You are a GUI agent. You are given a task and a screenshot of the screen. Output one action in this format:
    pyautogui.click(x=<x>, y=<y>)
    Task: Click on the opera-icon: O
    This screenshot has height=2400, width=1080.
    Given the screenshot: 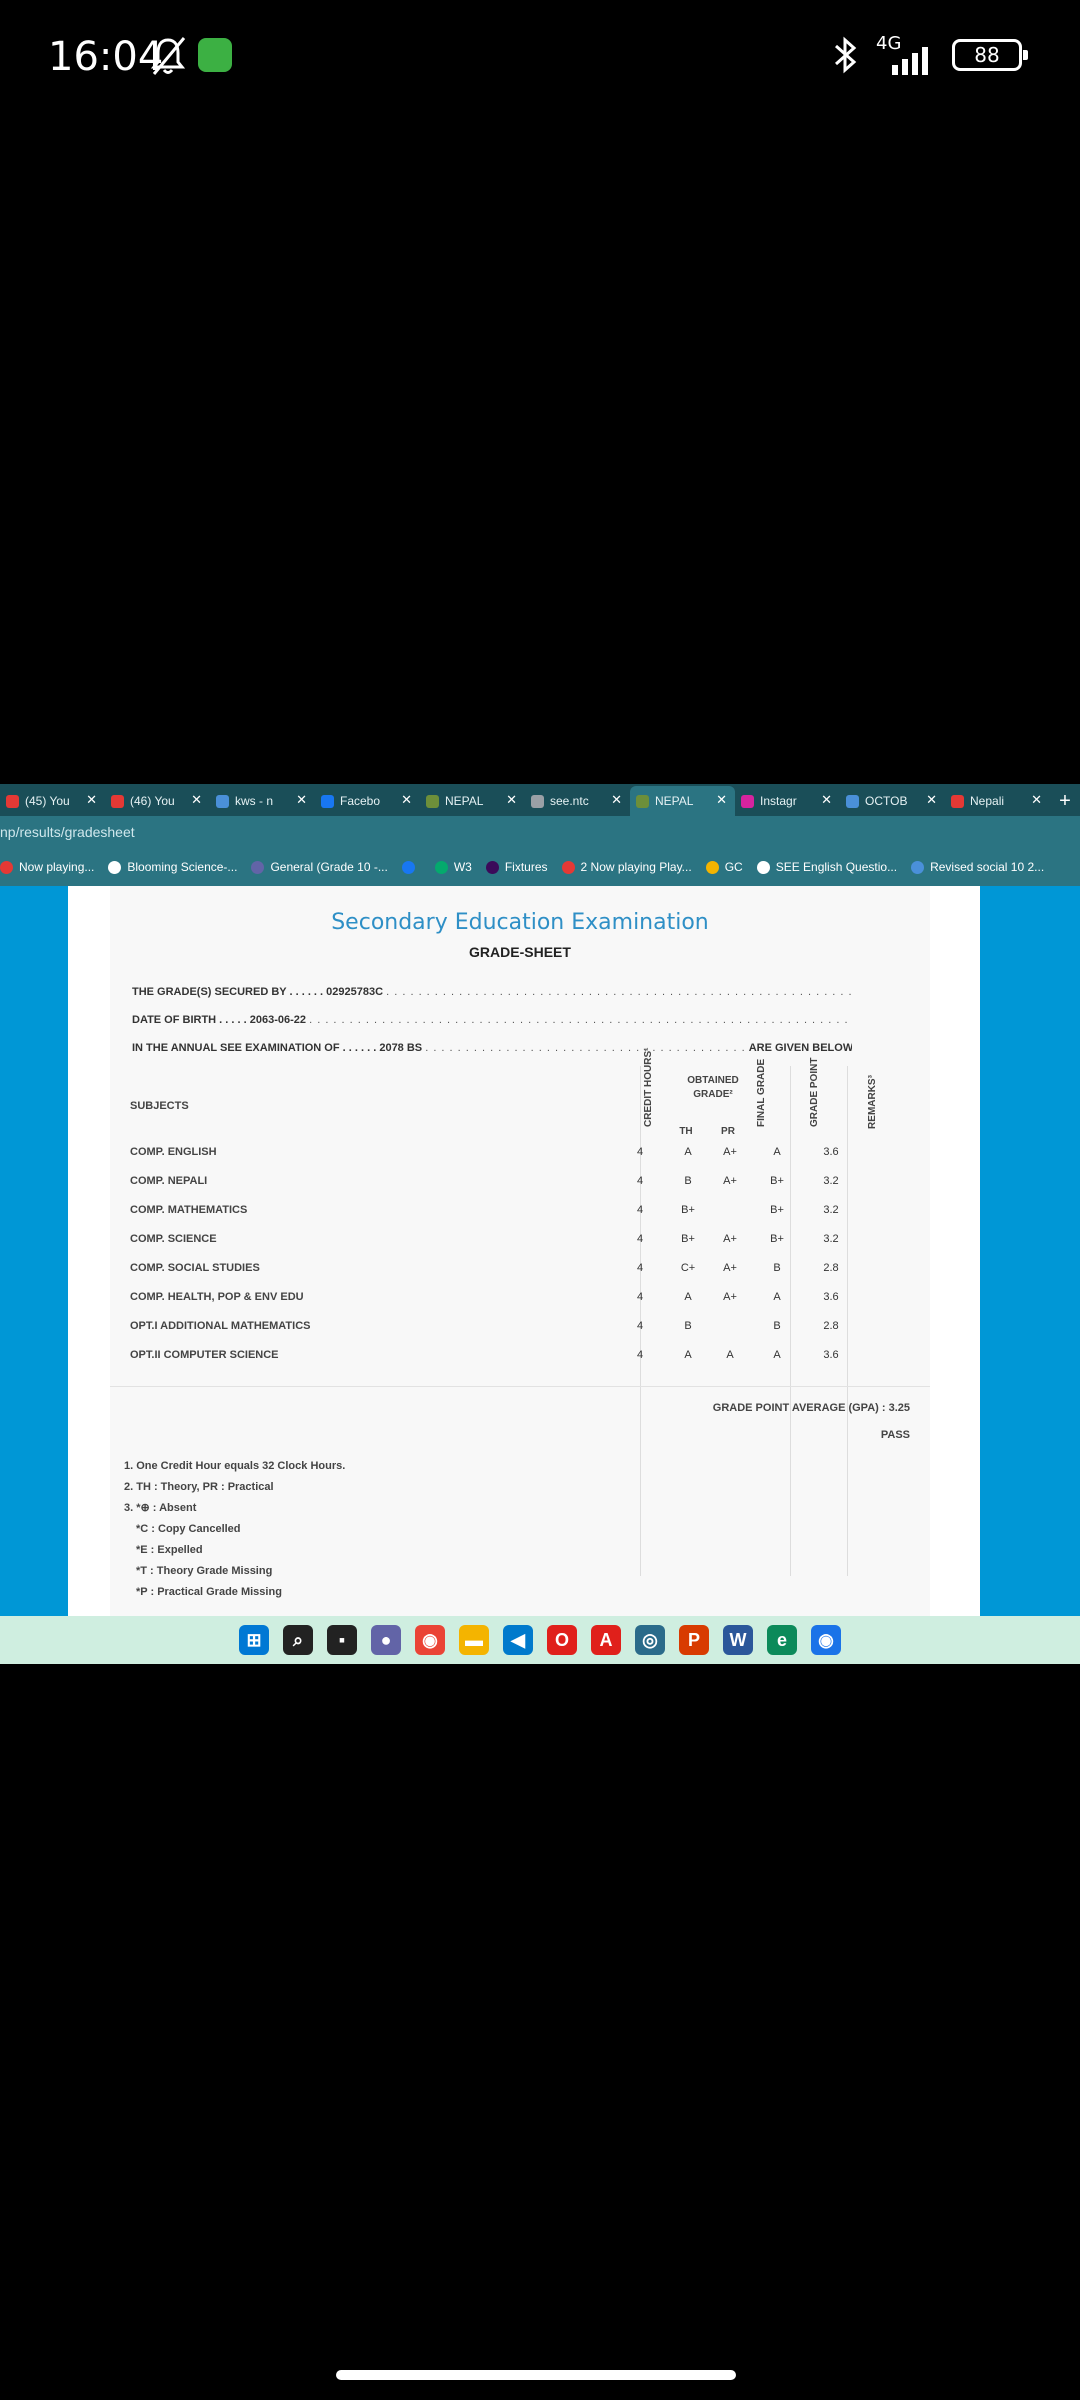 What is the action you would take?
    pyautogui.click(x=562, y=1640)
    